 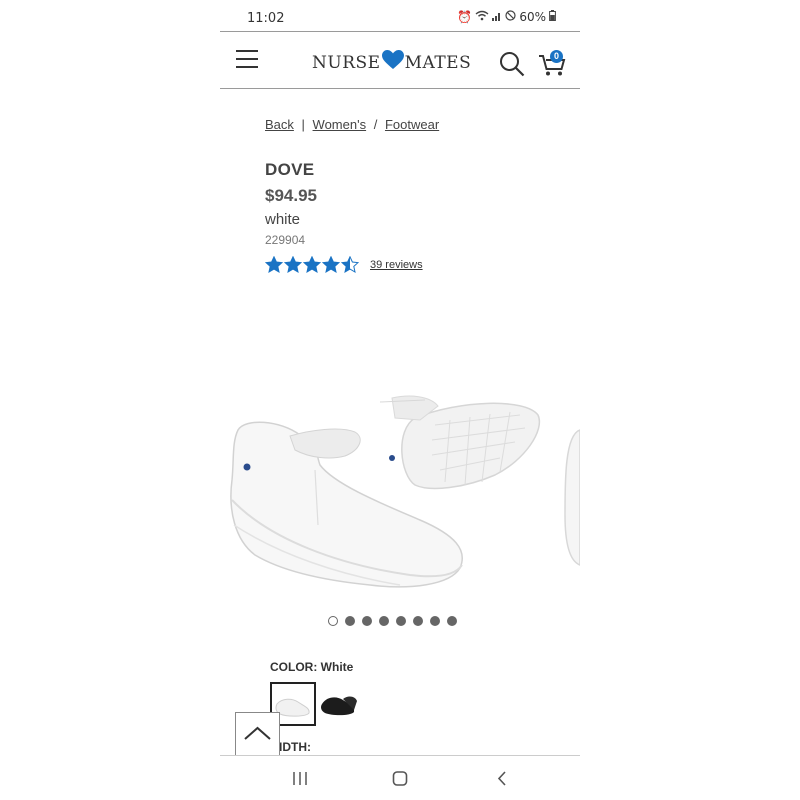 I want to click on heart-icon, so click(x=392, y=62).